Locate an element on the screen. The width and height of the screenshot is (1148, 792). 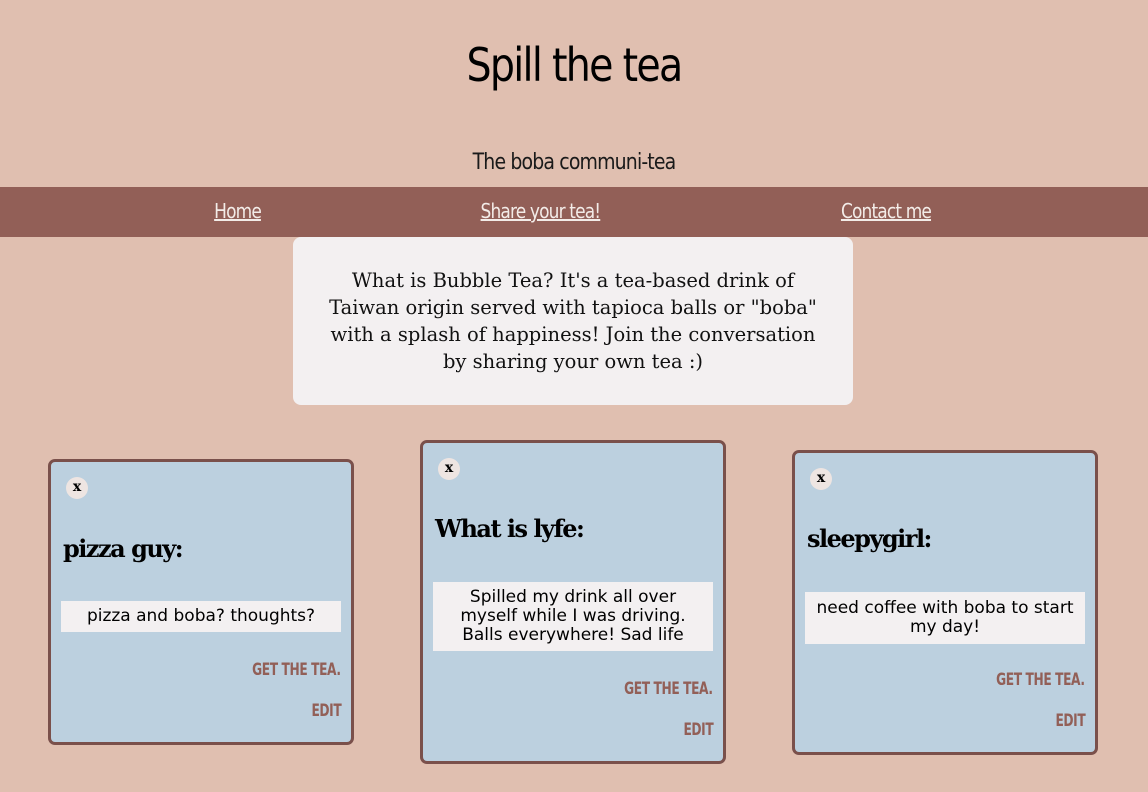
main-nav: Home Share your tea! Contact me is located at coordinates (574, 212).